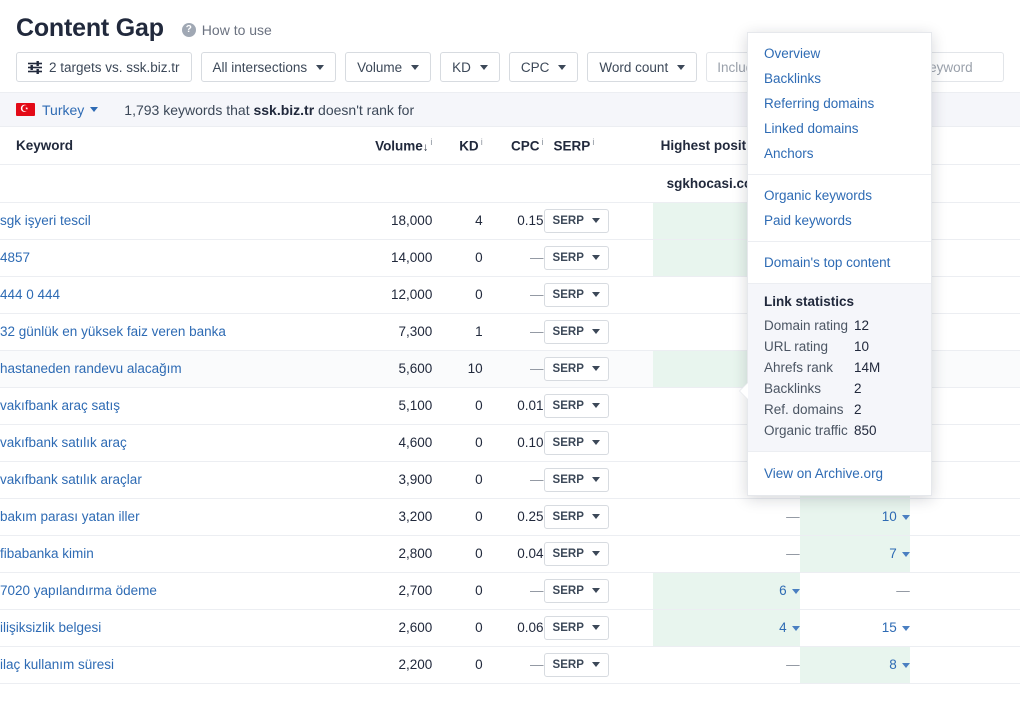 Image resolution: width=1020 pixels, height=707 pixels. I want to click on position-value: 10, so click(889, 516).